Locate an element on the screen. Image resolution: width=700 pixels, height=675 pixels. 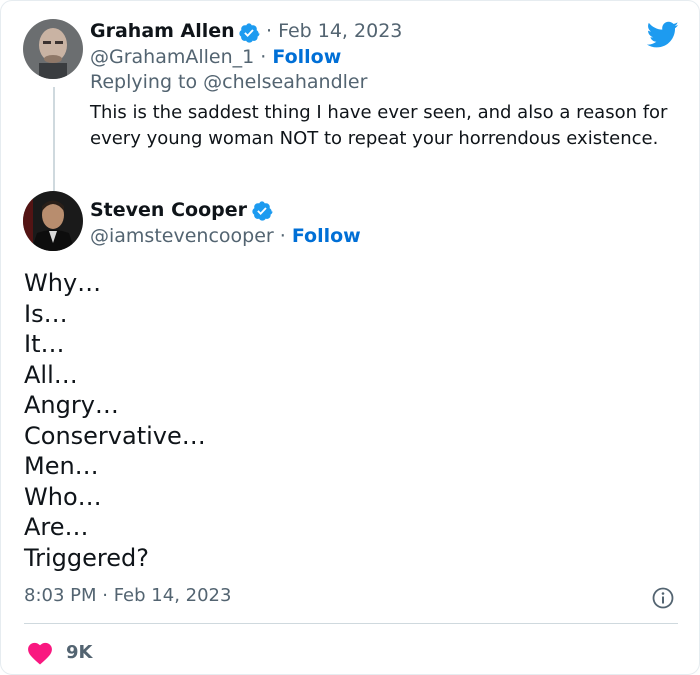
tweet-timestamp: 8:03 PM · Feb 14, 2023 is located at coordinates (127, 595).